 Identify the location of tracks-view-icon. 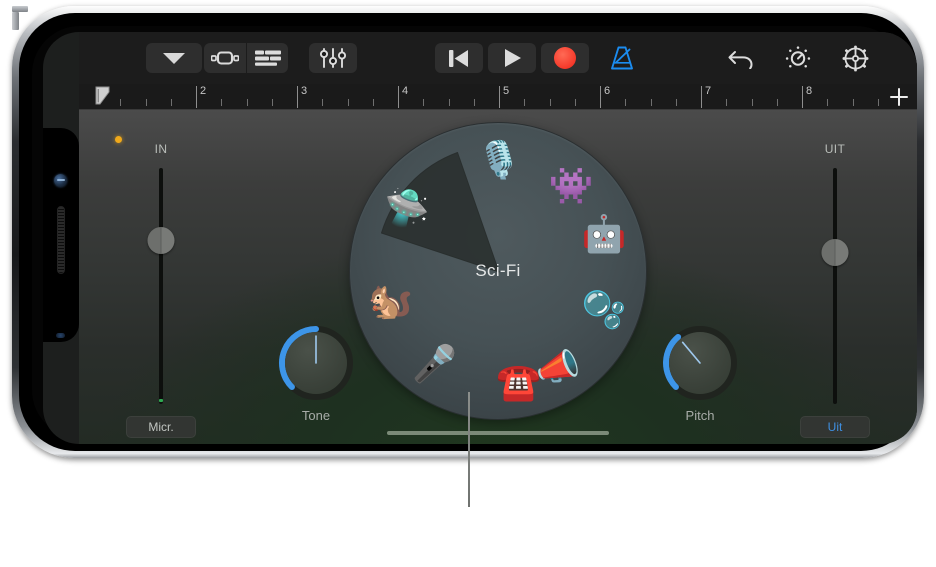
(267, 58).